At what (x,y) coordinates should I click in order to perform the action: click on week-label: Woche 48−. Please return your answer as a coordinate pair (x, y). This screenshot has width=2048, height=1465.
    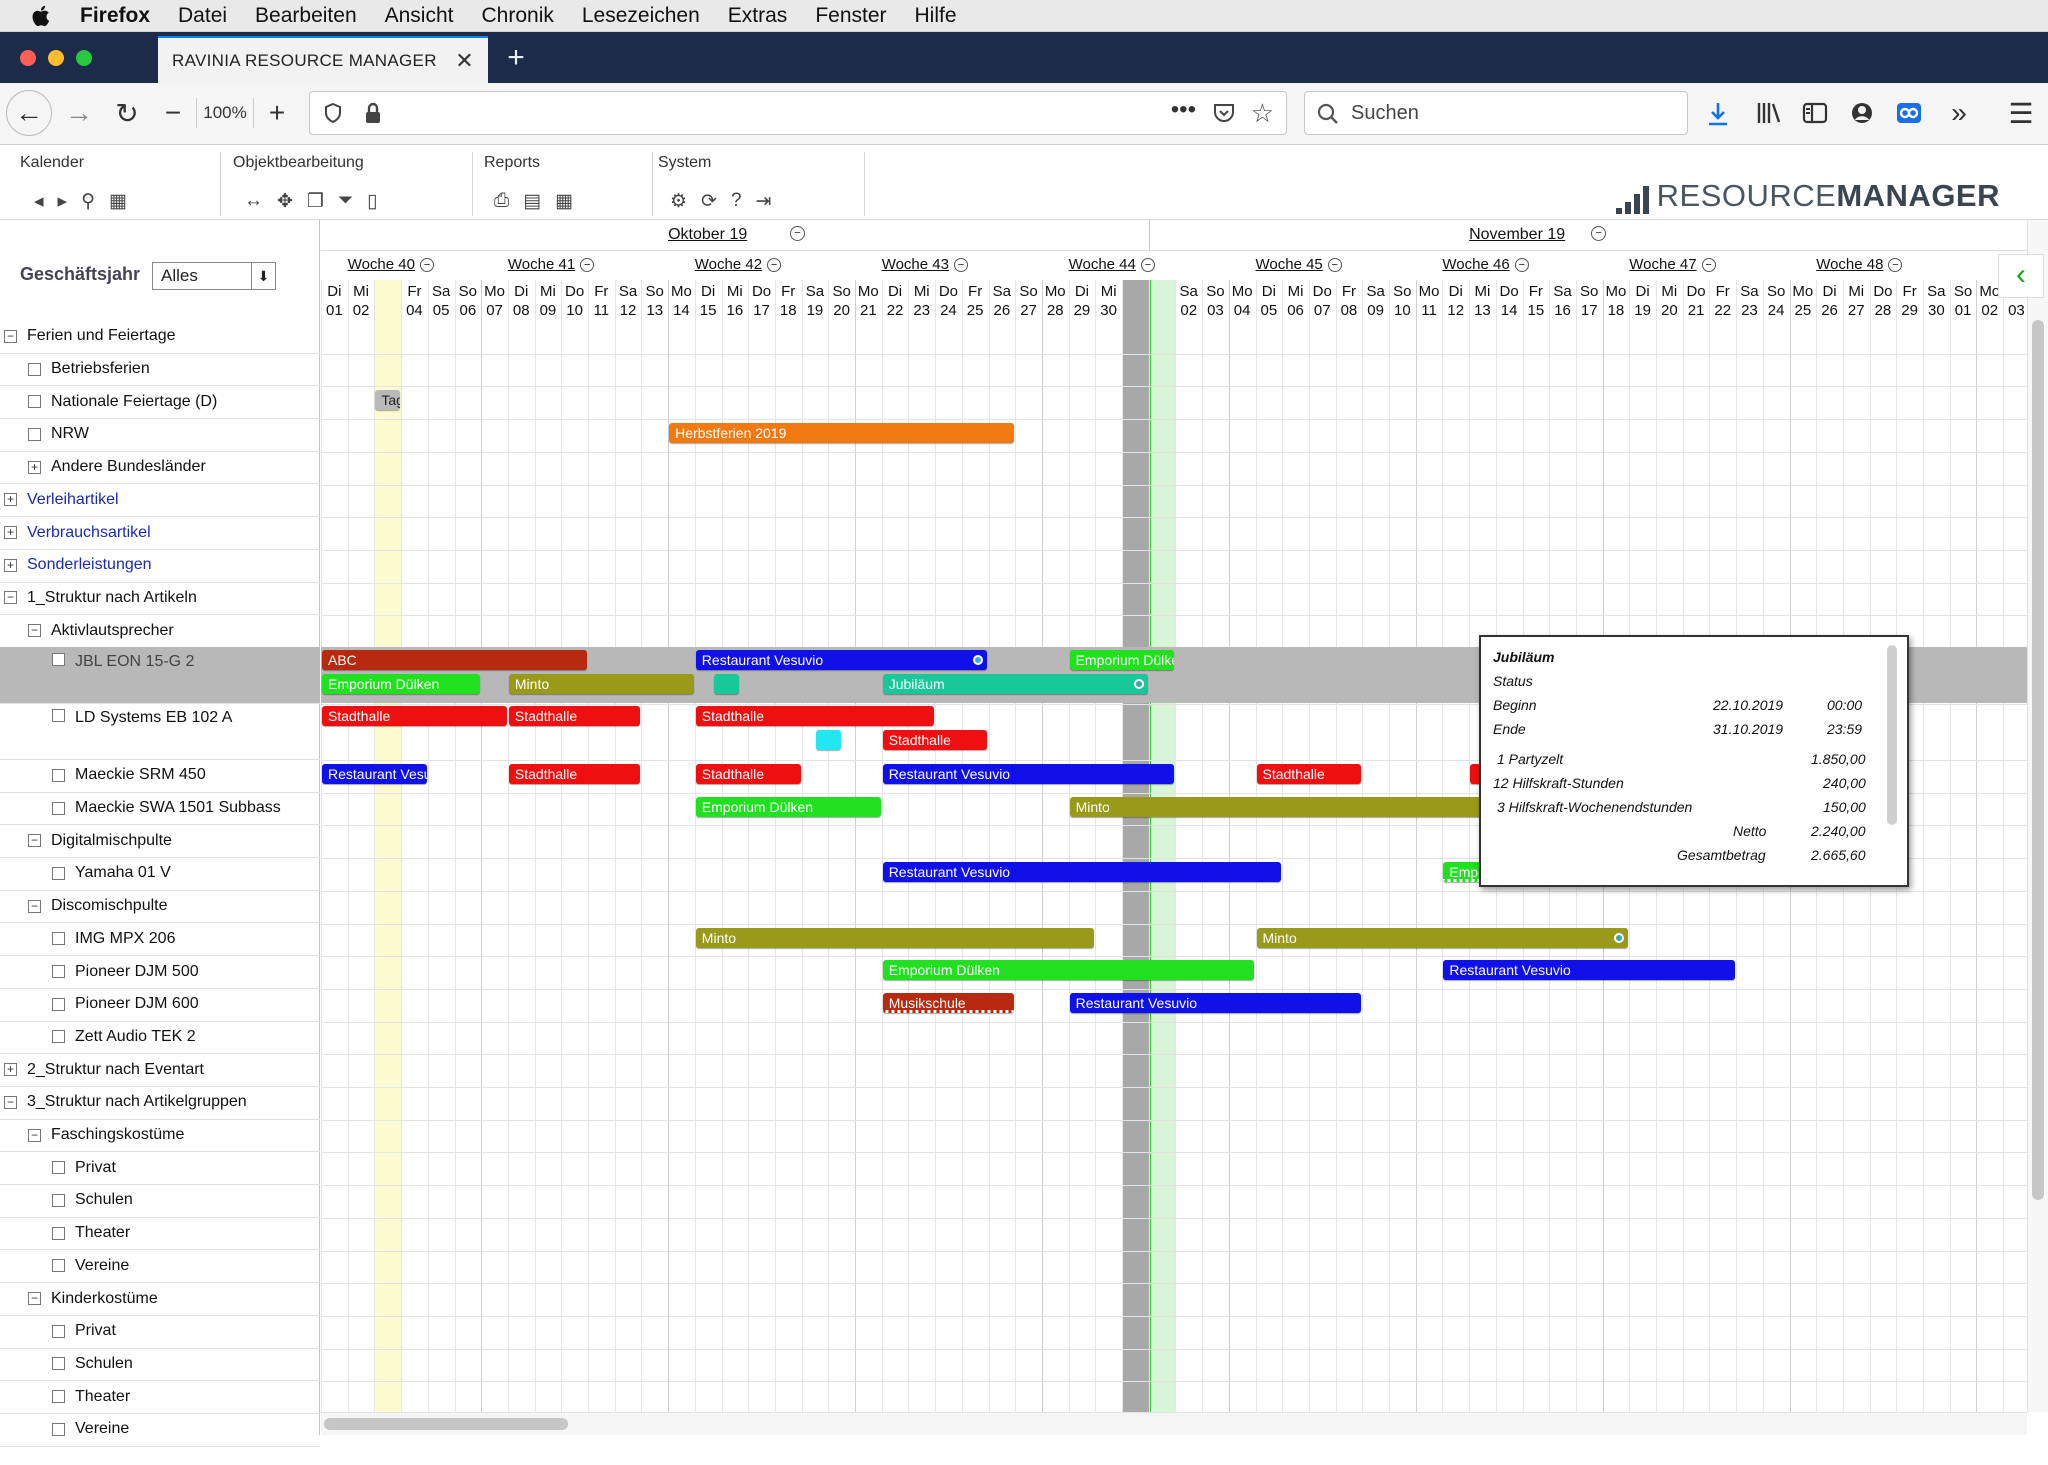
    Looking at the image, I should click on (1859, 264).